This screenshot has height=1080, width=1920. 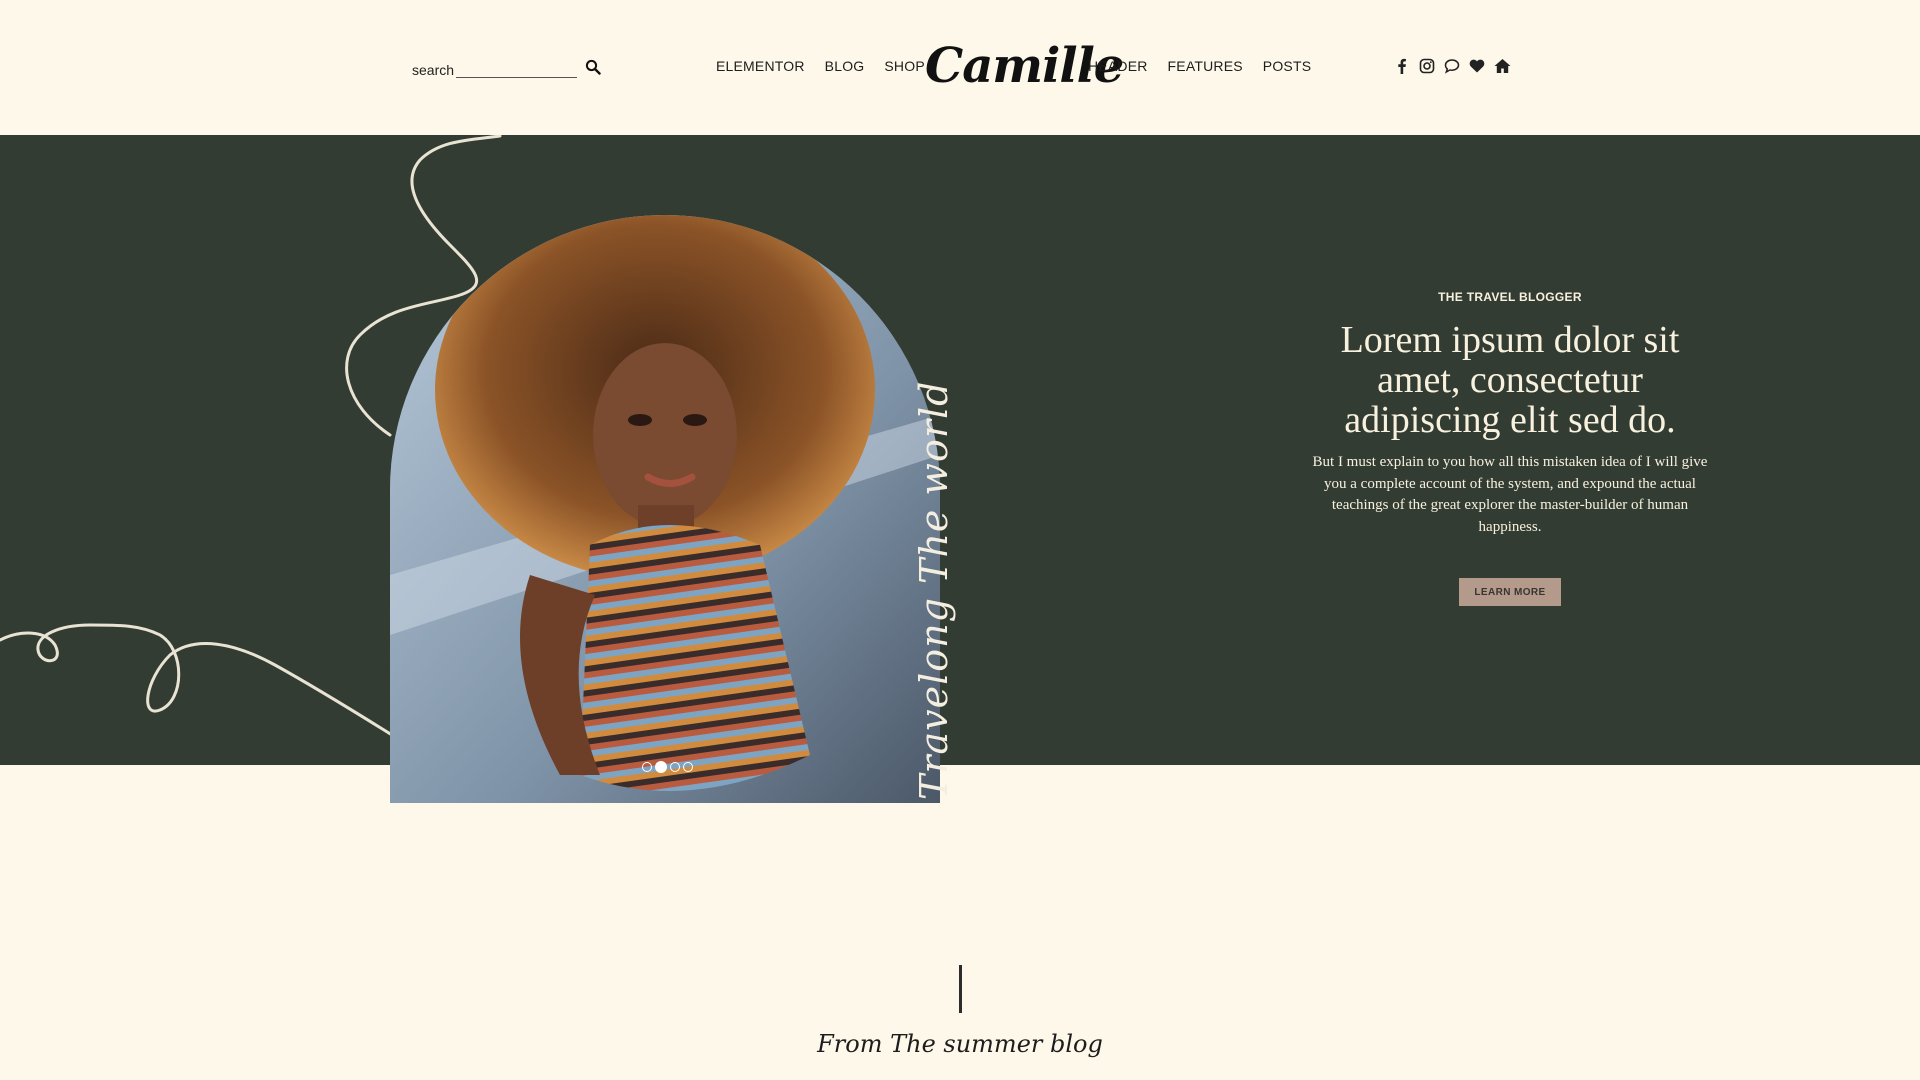 What do you see at coordinates (594, 68) in the screenshot?
I see `search-icon` at bounding box center [594, 68].